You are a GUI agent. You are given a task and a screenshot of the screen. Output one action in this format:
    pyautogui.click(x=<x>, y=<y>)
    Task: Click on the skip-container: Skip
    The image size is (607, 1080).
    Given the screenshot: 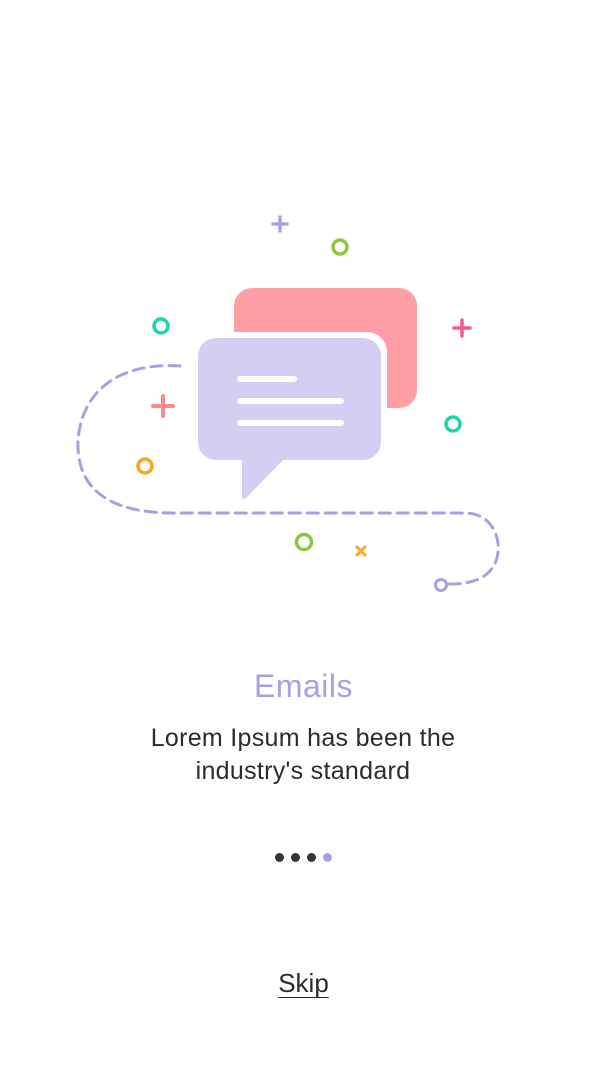 What is the action you would take?
    pyautogui.click(x=303, y=983)
    